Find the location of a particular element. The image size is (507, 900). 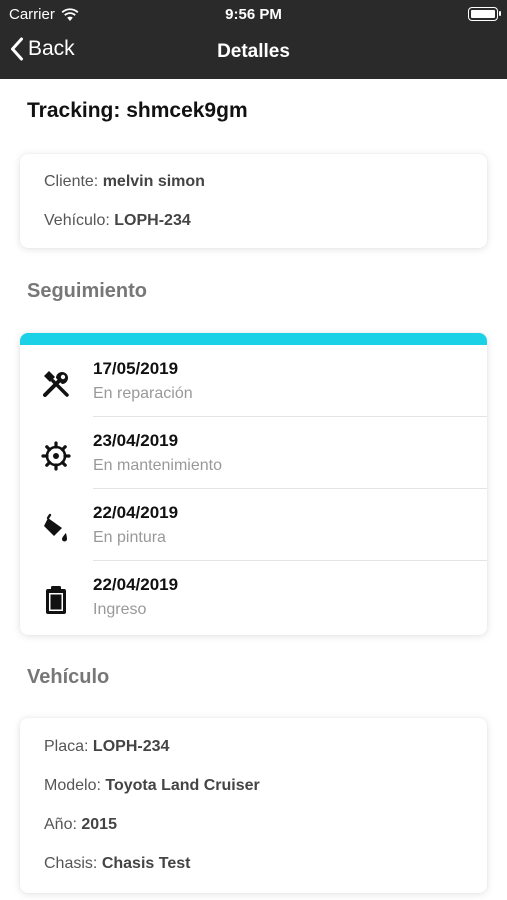

client-label: Cliente: is located at coordinates (71, 181).